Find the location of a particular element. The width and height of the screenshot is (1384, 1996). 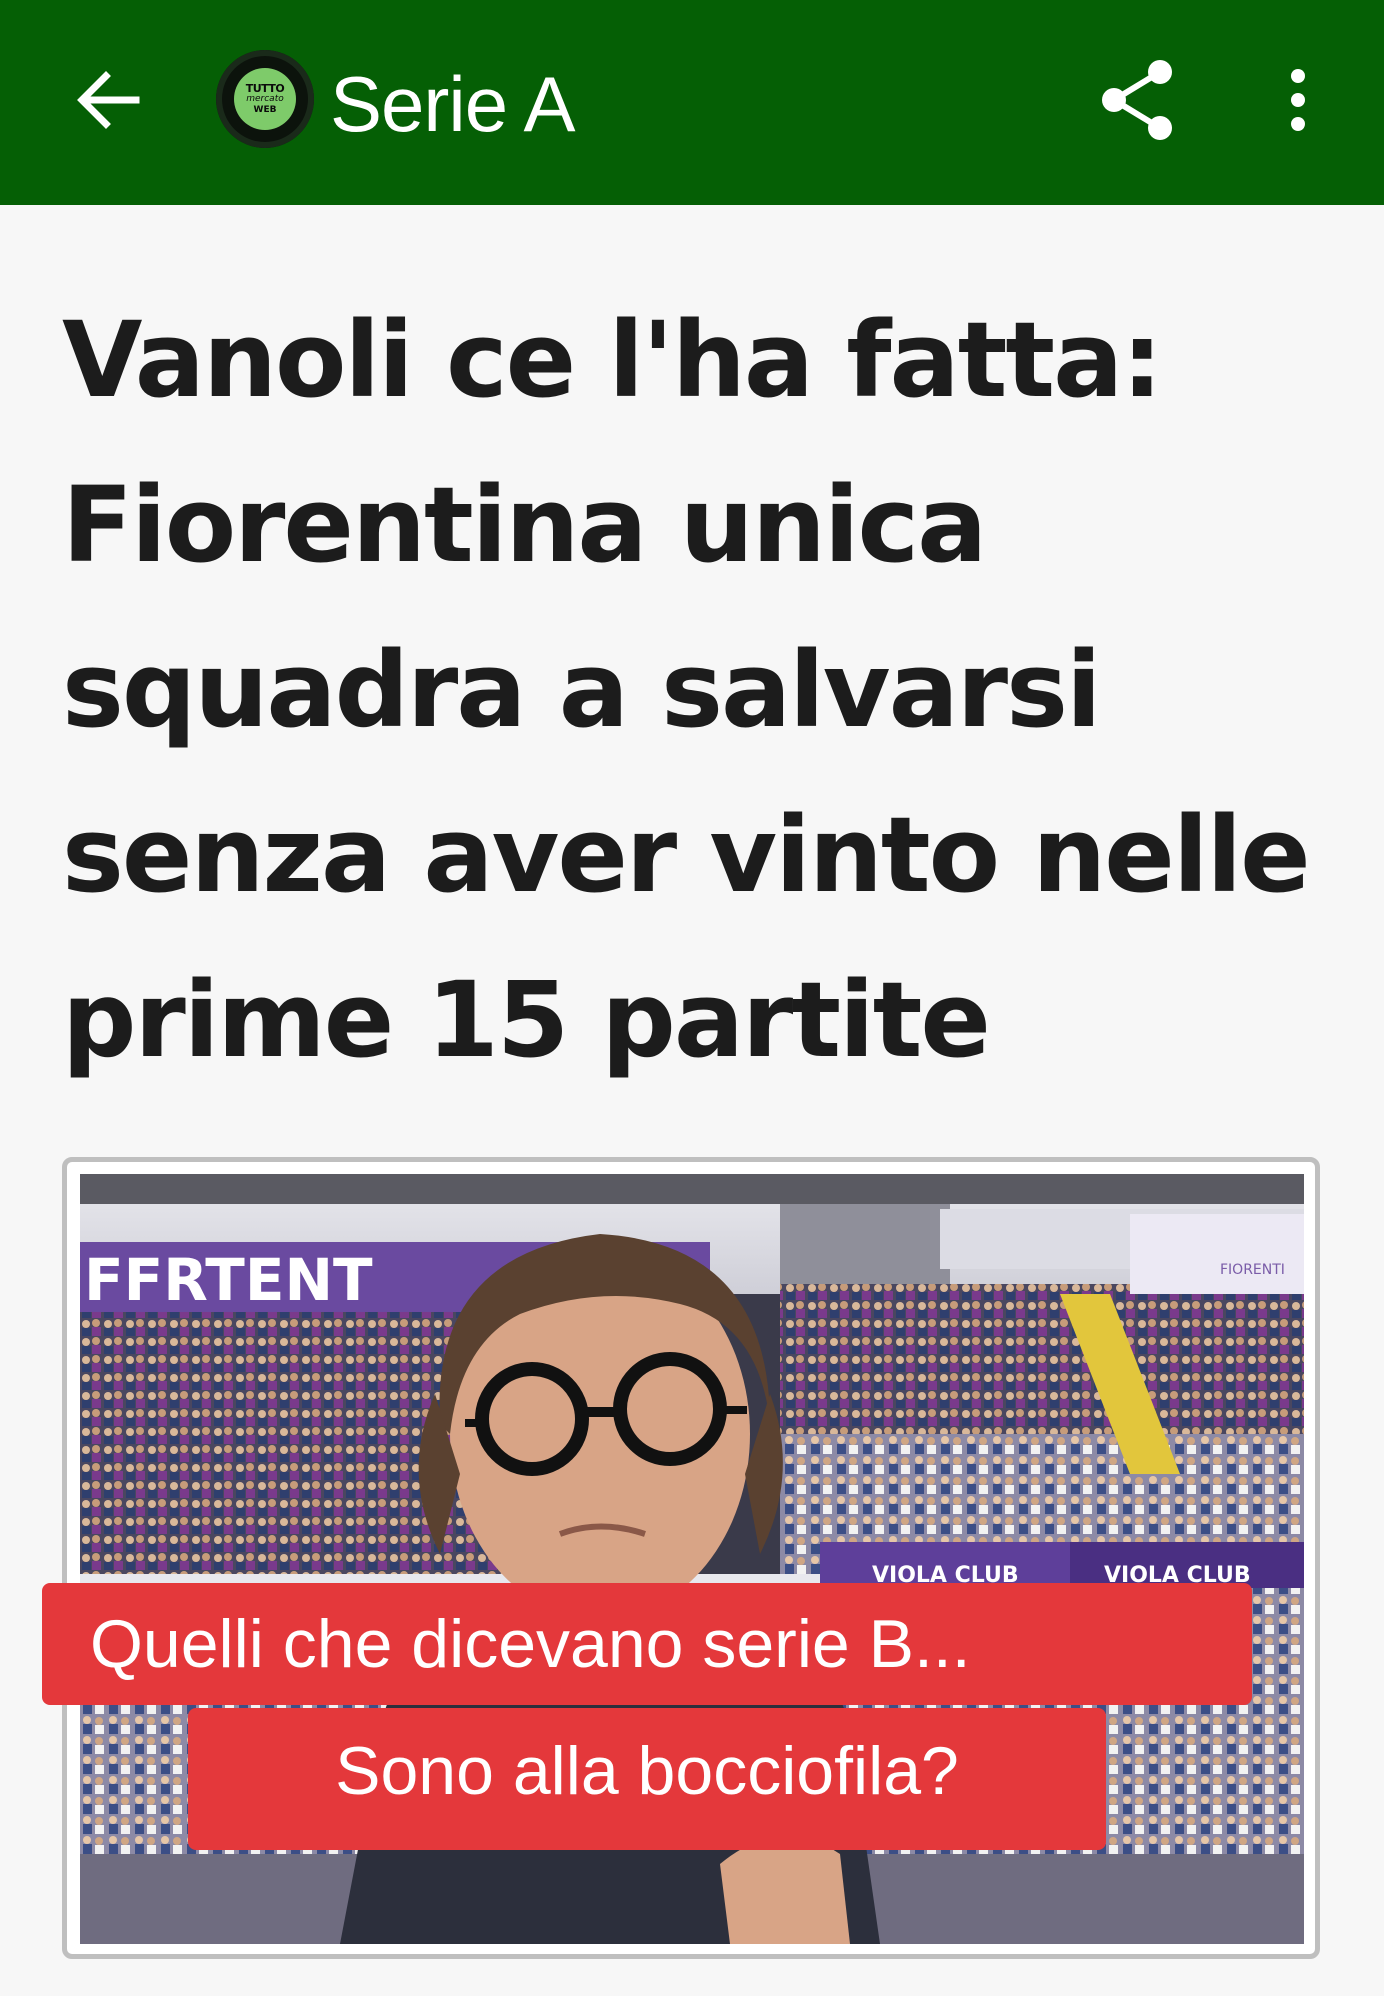

share-button is located at coordinates (1138, 100).